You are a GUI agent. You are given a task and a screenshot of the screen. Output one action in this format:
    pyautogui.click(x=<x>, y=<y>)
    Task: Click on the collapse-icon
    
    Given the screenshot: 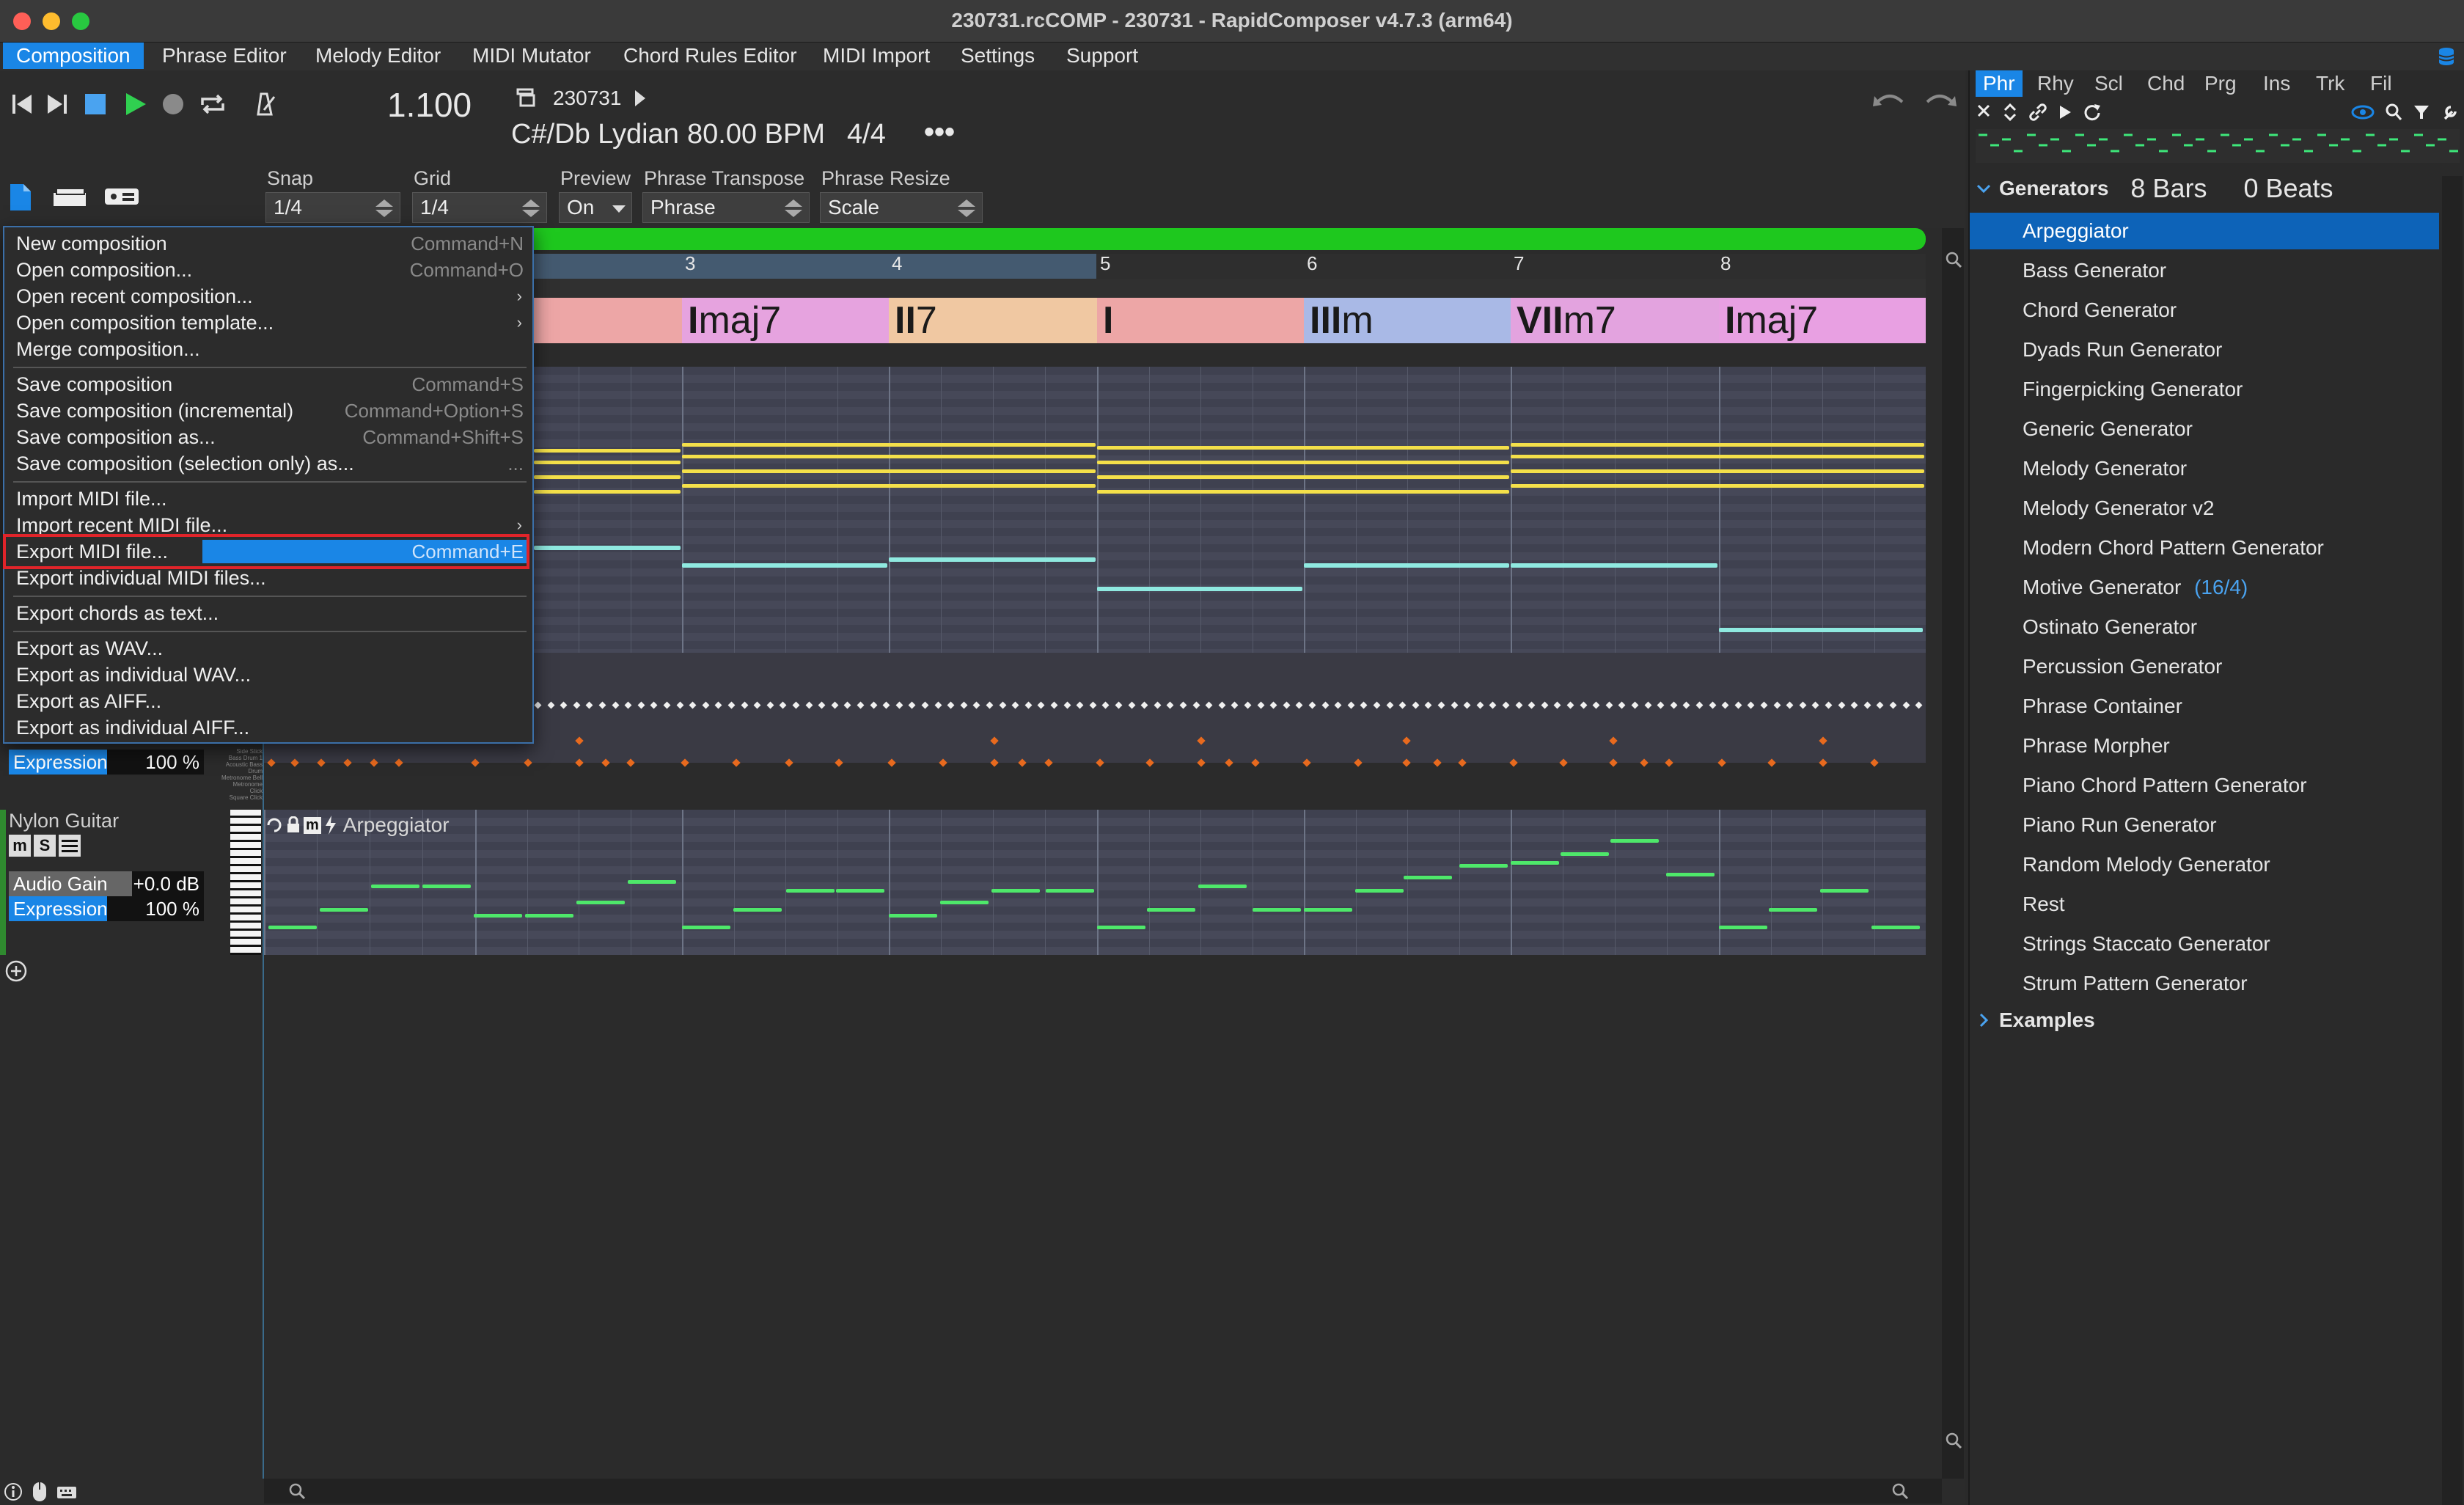 What is the action you would take?
    pyautogui.click(x=1984, y=112)
    